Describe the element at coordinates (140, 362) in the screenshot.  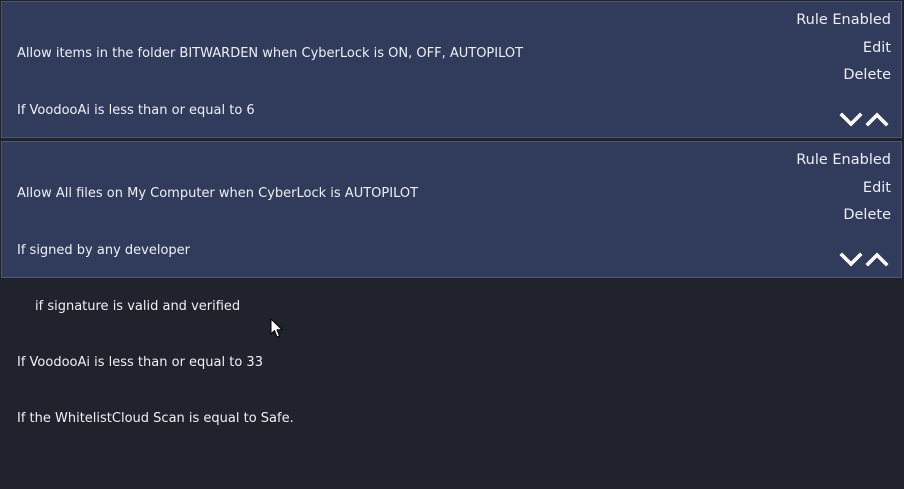
I see `rule-line: If VoodooAi is less than or equal to 33` at that location.